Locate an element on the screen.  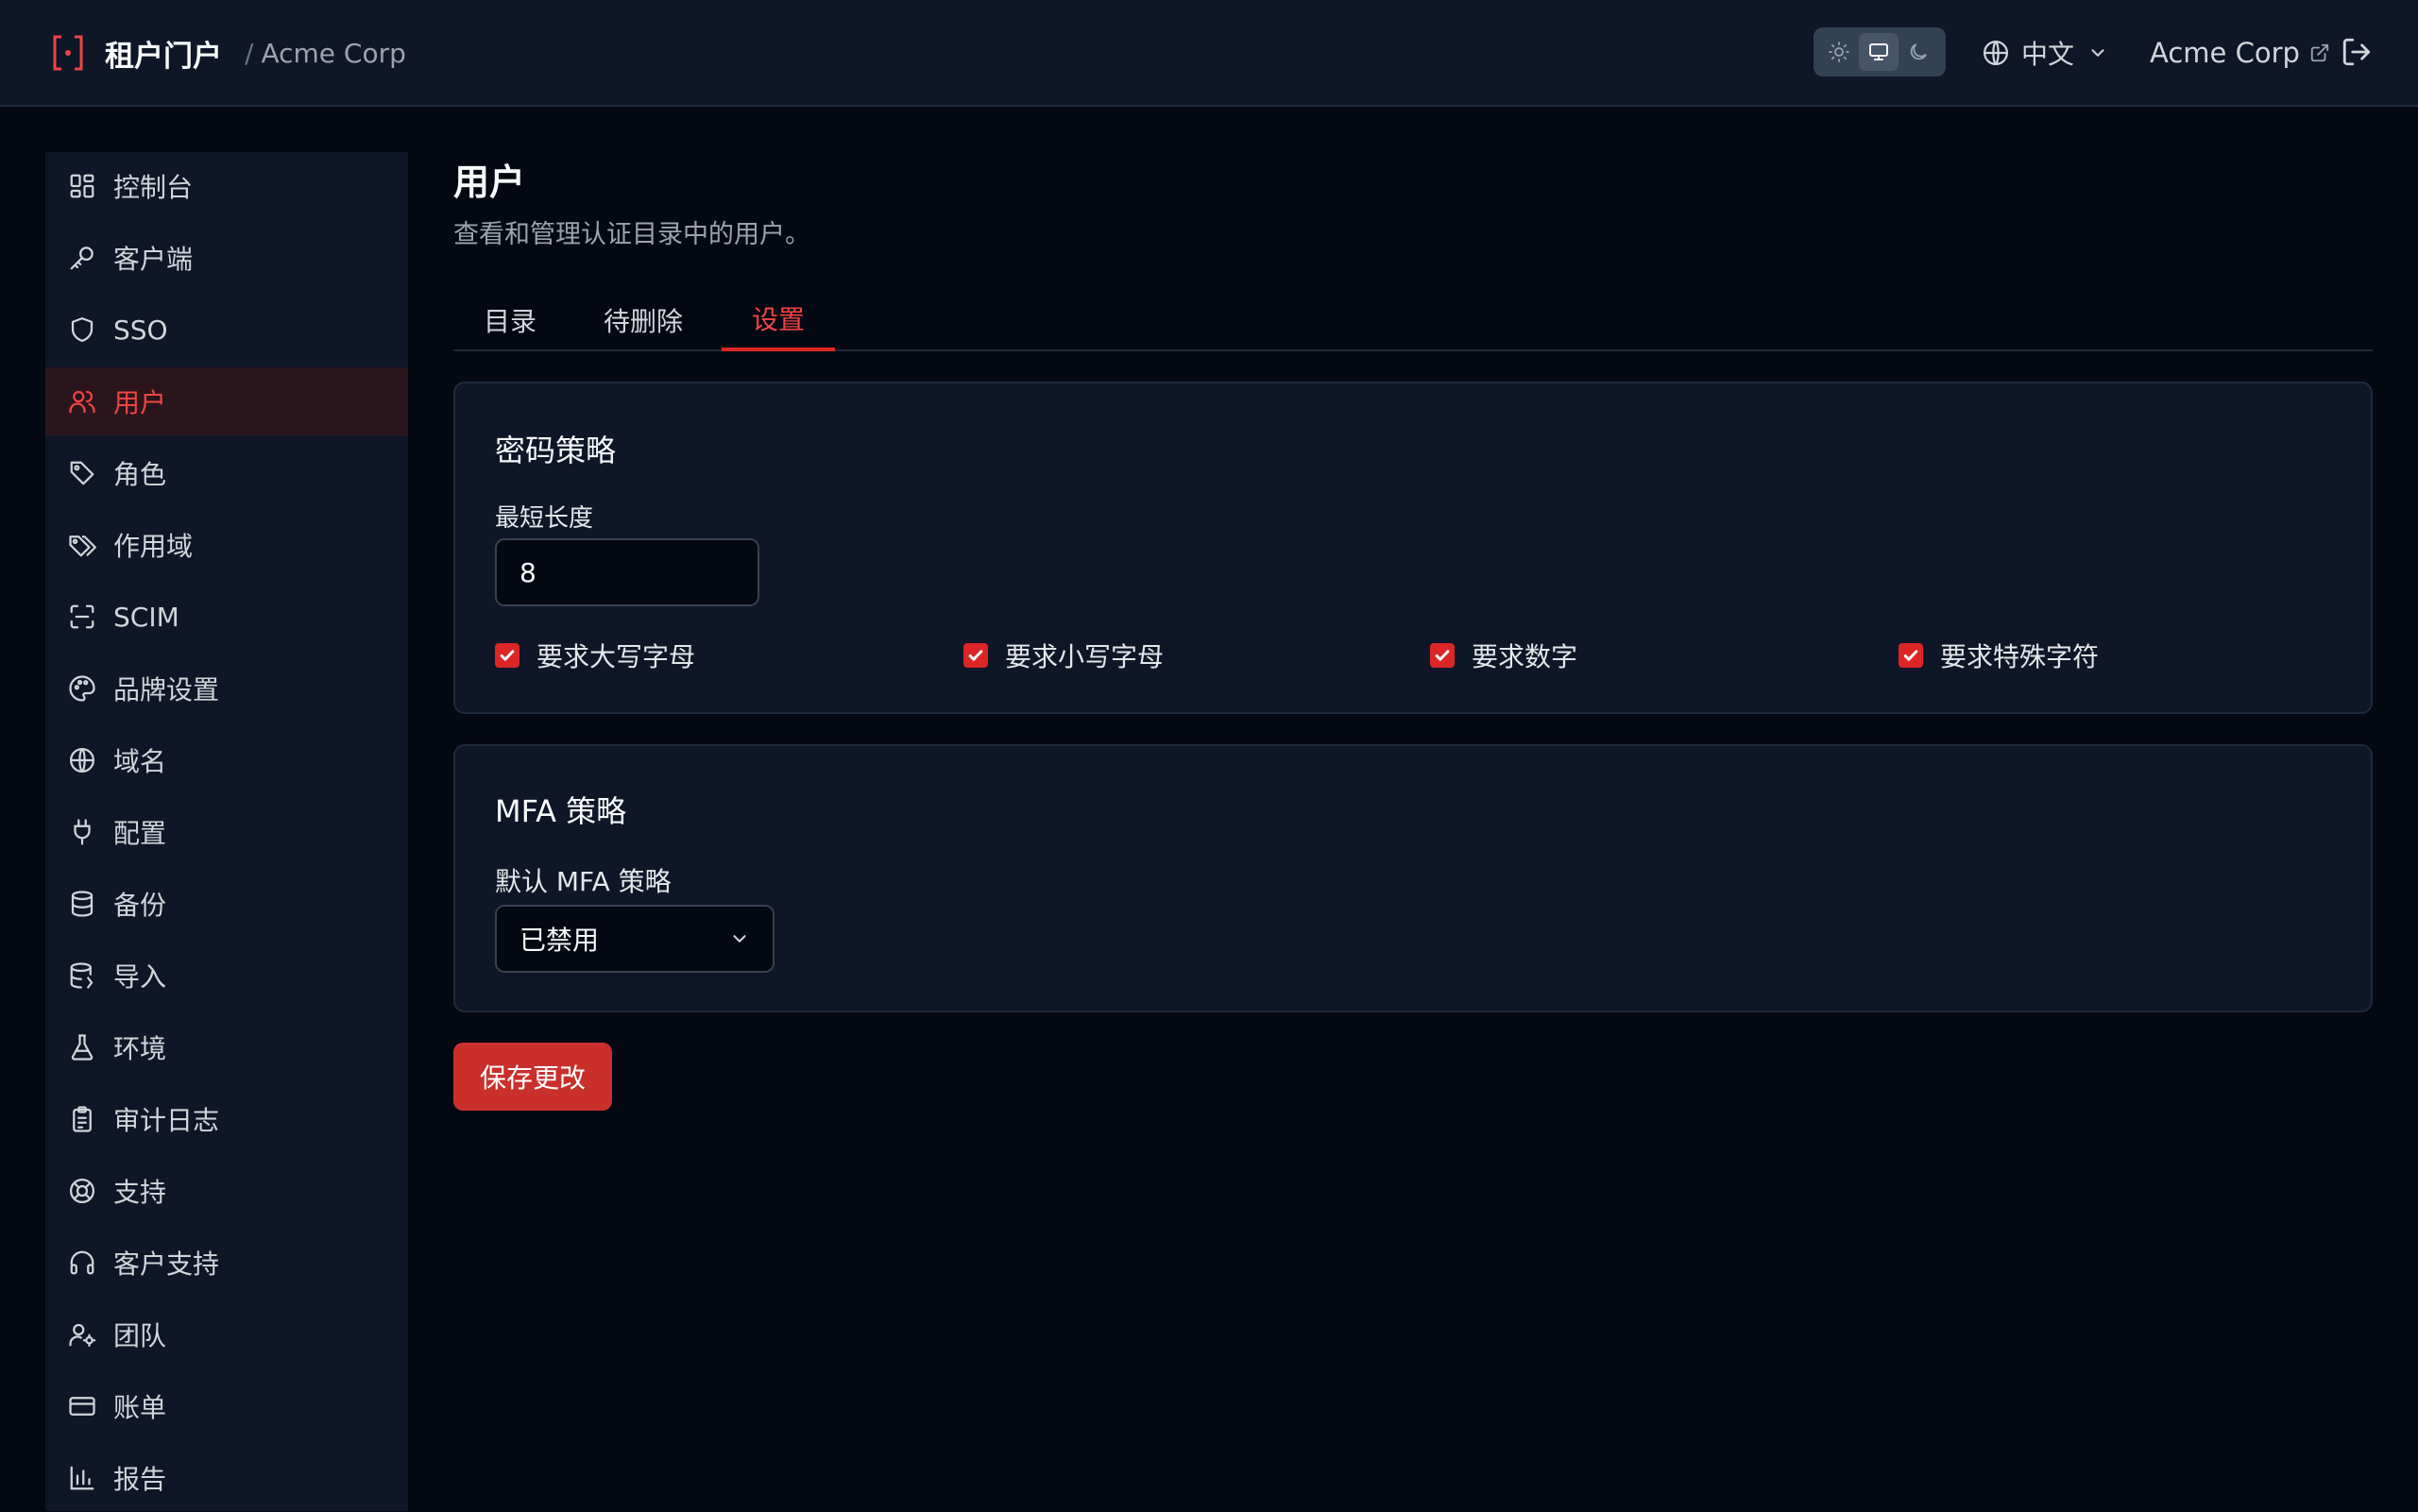
database-import-icon is located at coordinates (82, 975).